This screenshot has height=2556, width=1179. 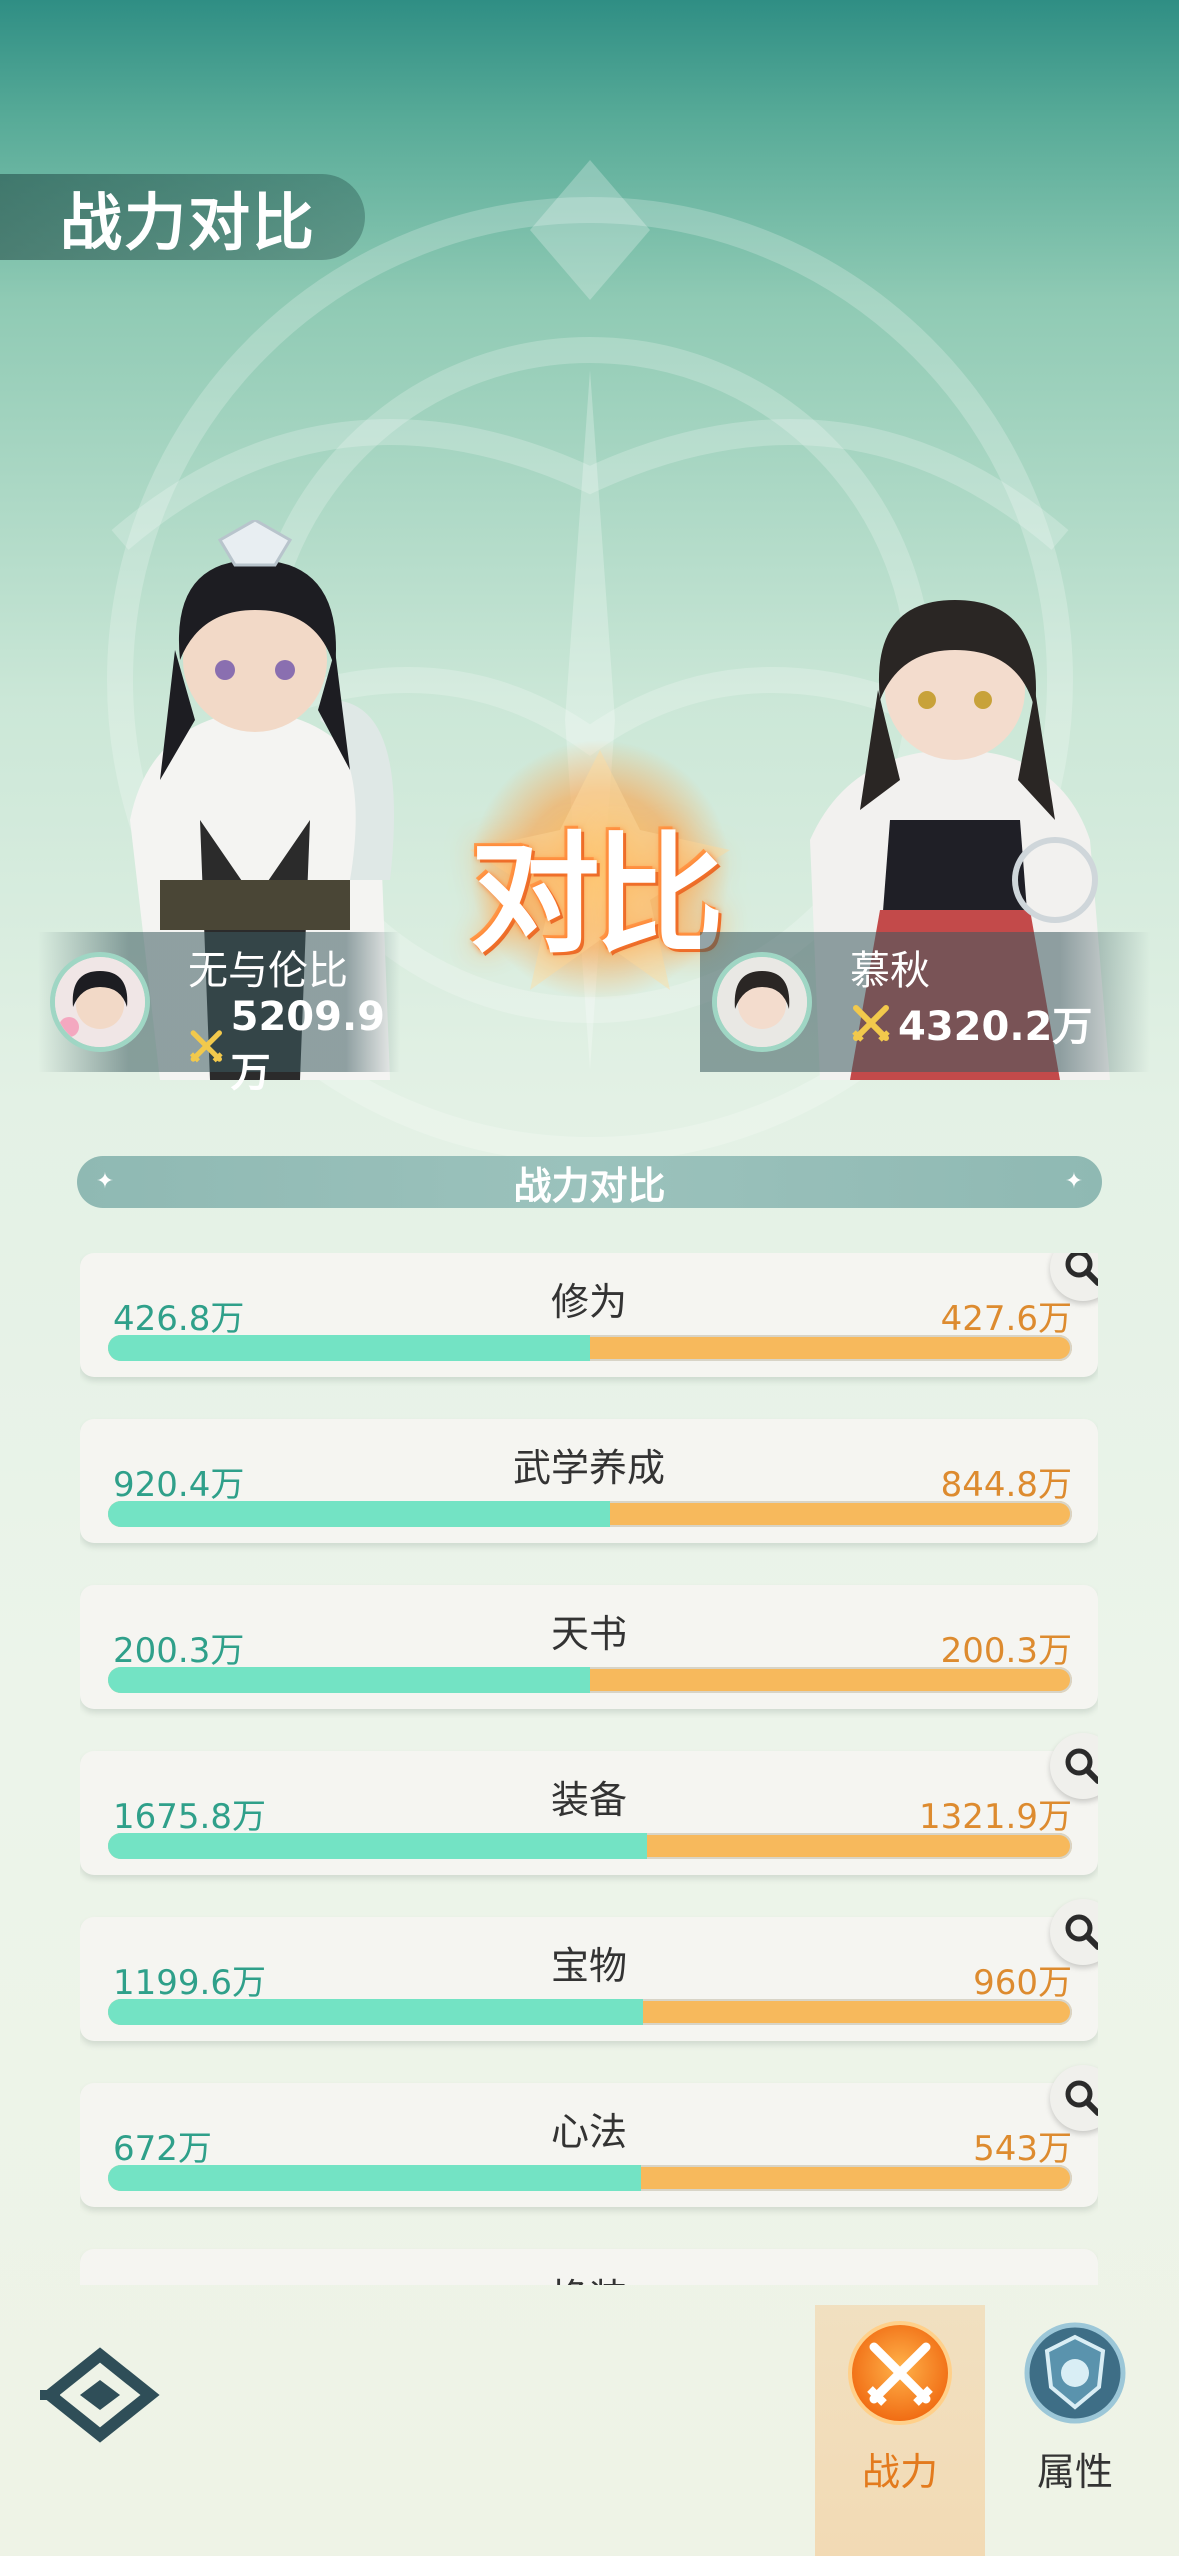 What do you see at coordinates (1006, 1319) in the screenshot?
I see `right-value: 427.6万` at bounding box center [1006, 1319].